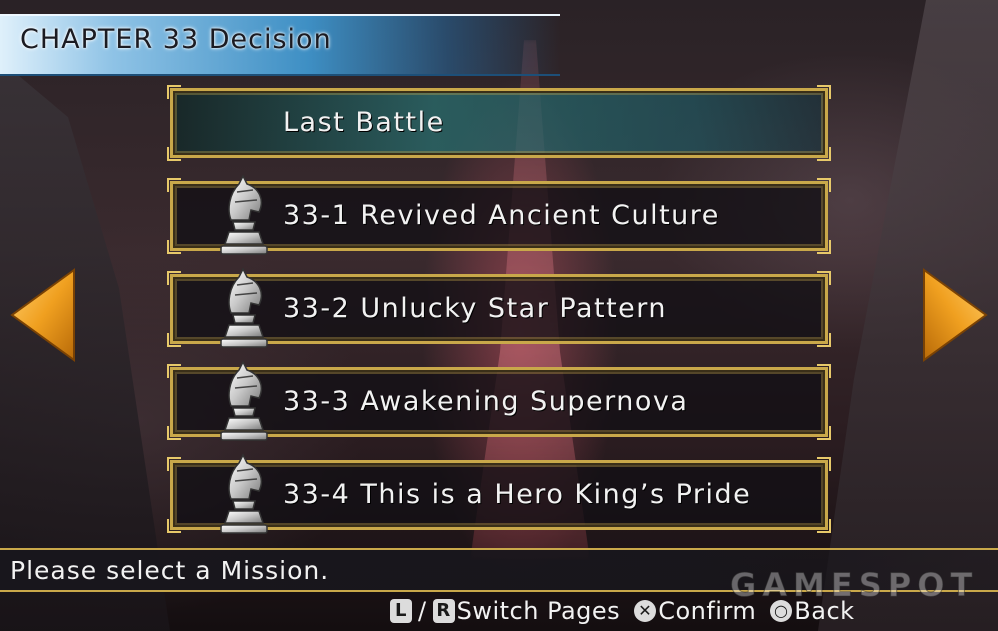 This screenshot has width=998, height=631. I want to click on next-page-arrow-icon, so click(955, 315).